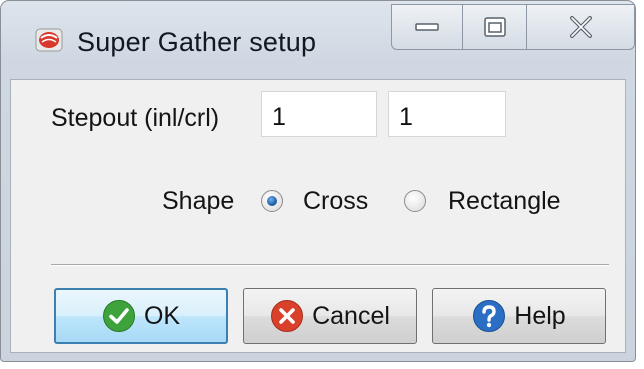 The image size is (644, 369). What do you see at coordinates (49, 40) in the screenshot?
I see `app-logo-icon` at bounding box center [49, 40].